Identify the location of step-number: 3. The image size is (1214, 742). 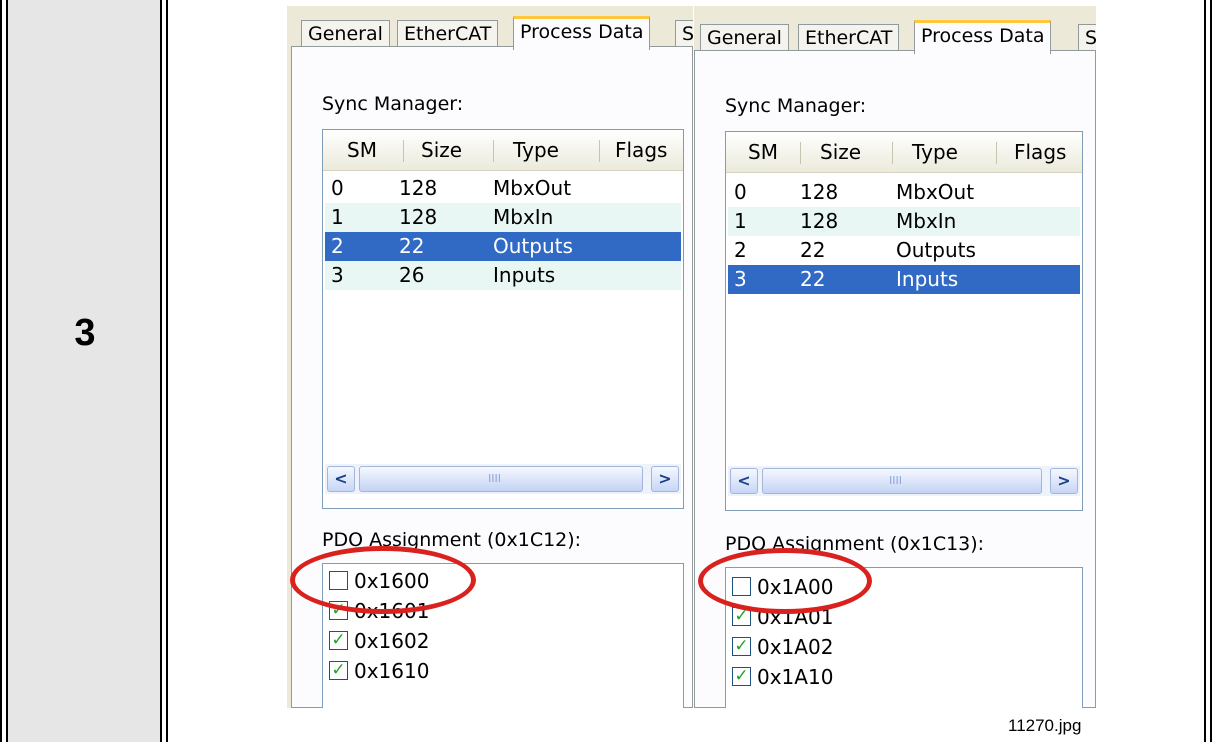
(85, 333).